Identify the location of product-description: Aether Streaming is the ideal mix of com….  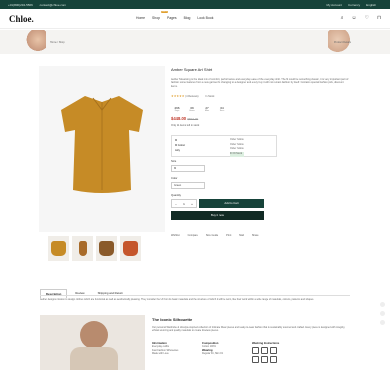
(260, 83).